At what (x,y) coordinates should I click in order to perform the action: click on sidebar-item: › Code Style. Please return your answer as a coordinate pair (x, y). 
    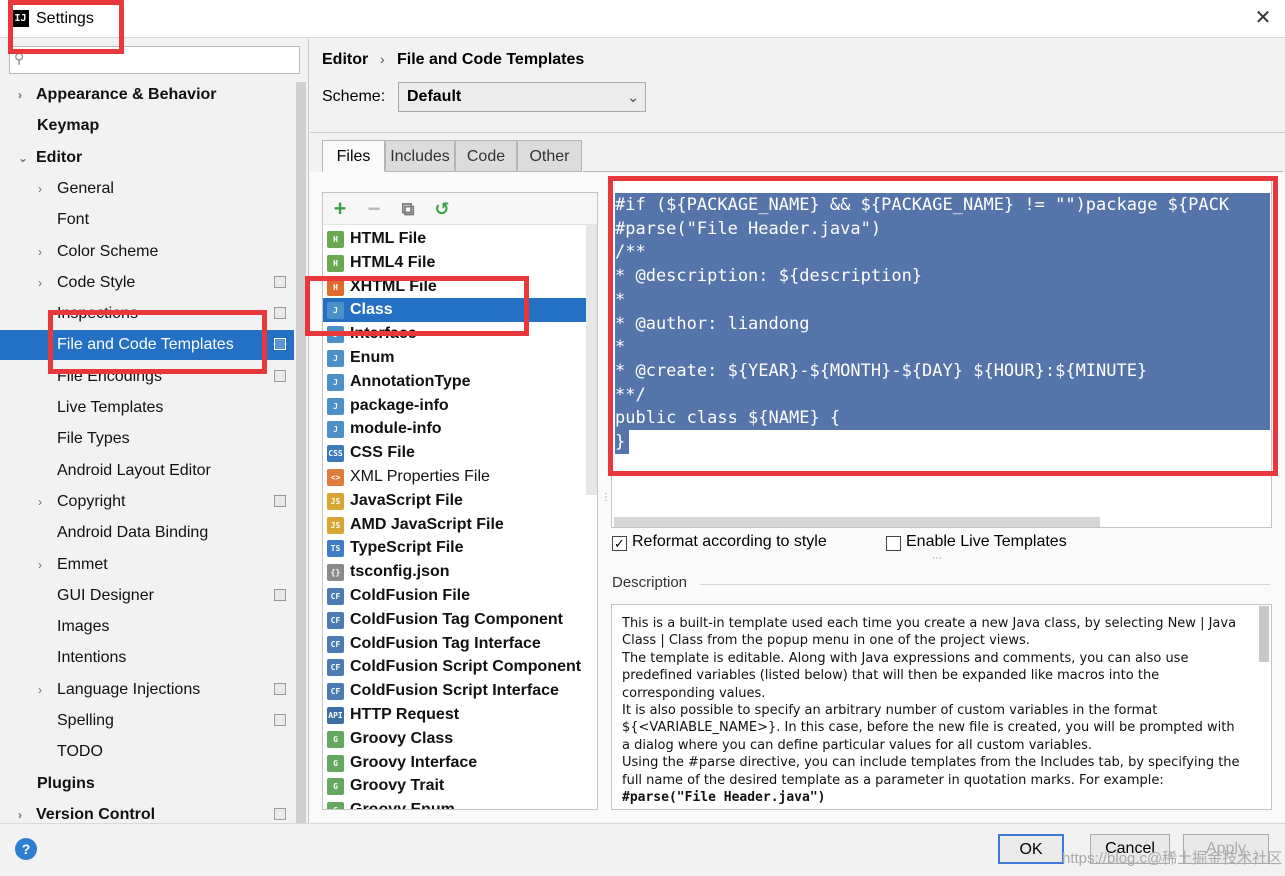
    Looking at the image, I should click on (147, 283).